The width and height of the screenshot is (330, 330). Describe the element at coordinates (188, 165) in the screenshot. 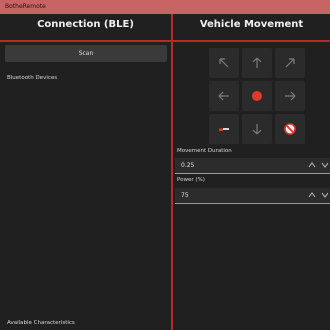

I see `movement-duration-value: 0.25` at that location.